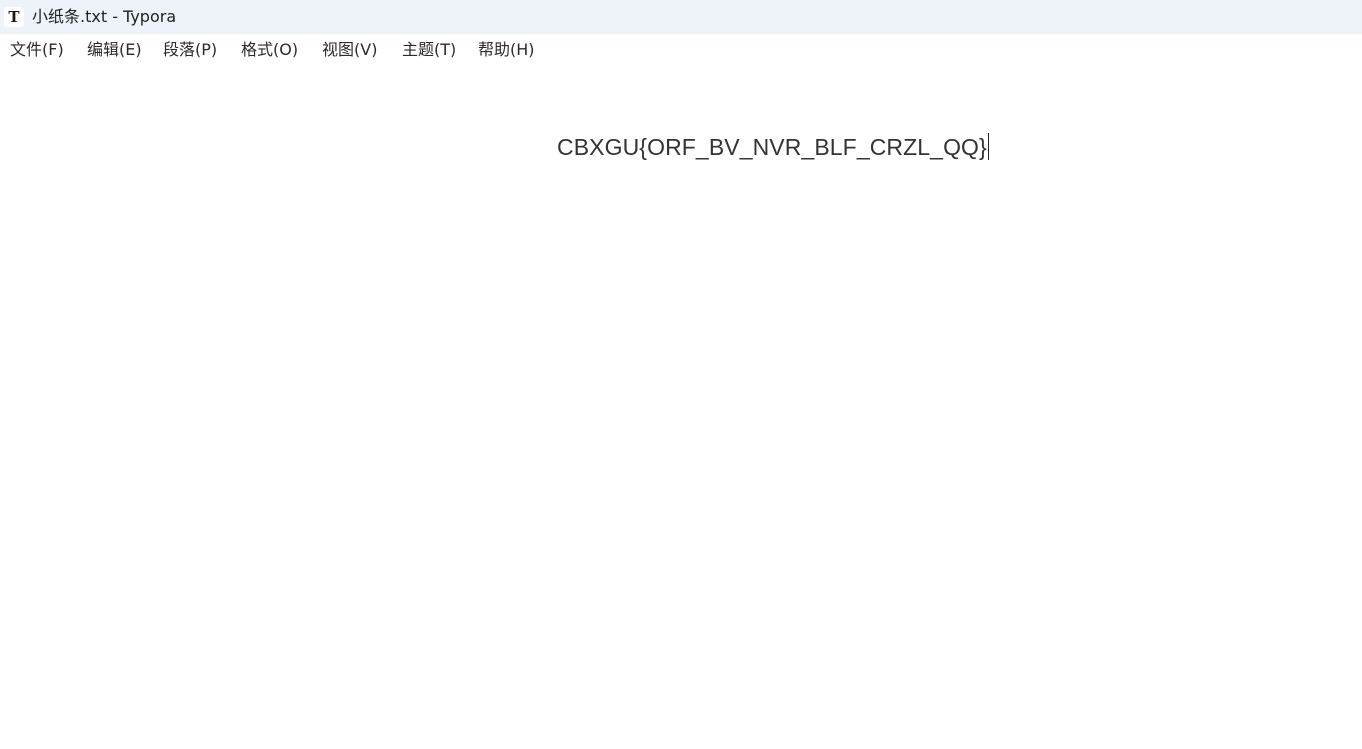 The height and width of the screenshot is (749, 1362). I want to click on title-bar: T 小纸条.txt - Typora, so click(681, 17).